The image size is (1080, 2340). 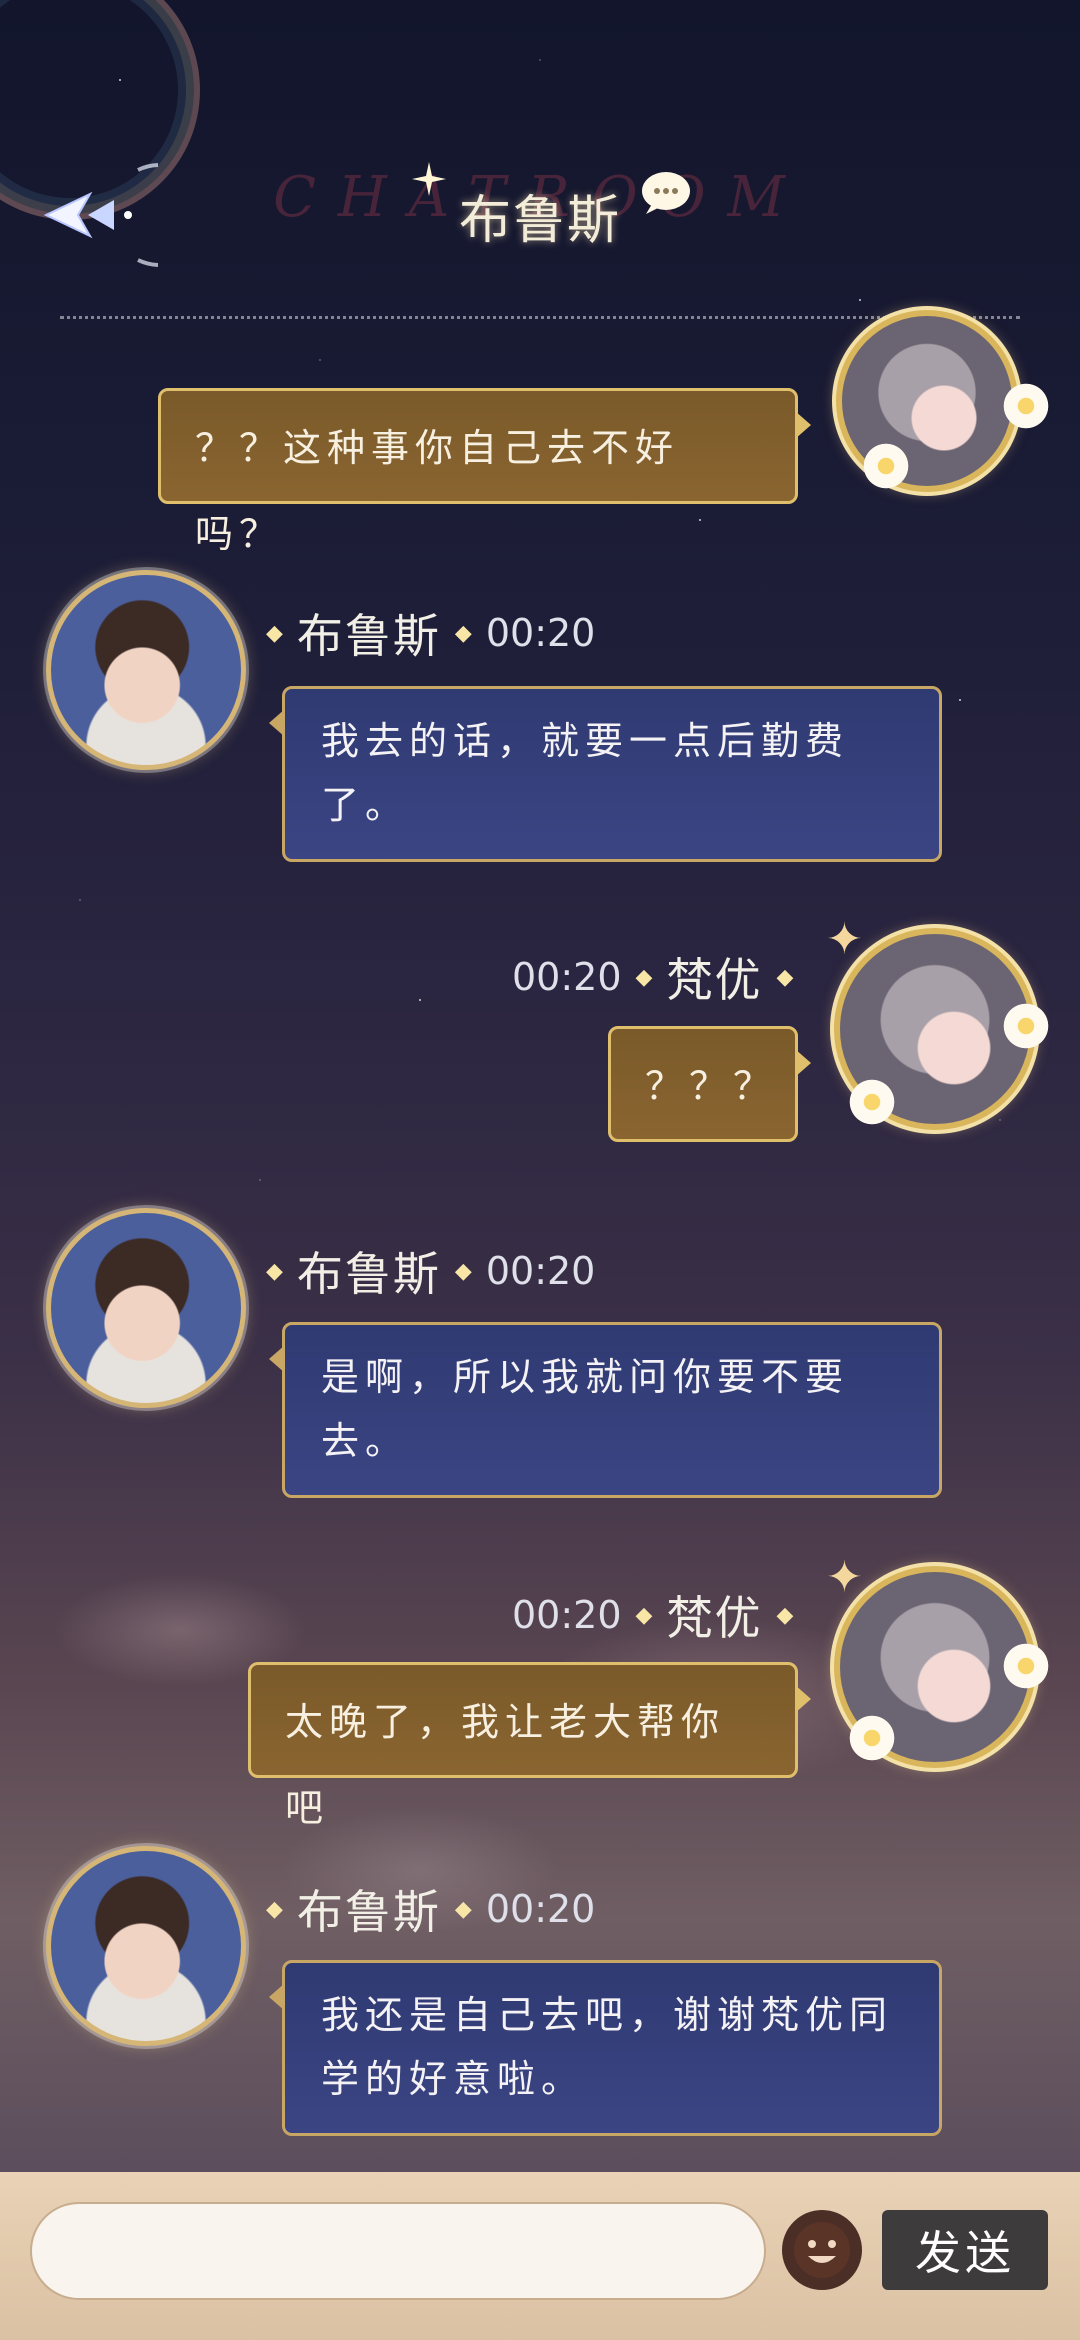 I want to click on message-bubble-other: 我去的话，就要一点后勤费了。, so click(x=605, y=774).